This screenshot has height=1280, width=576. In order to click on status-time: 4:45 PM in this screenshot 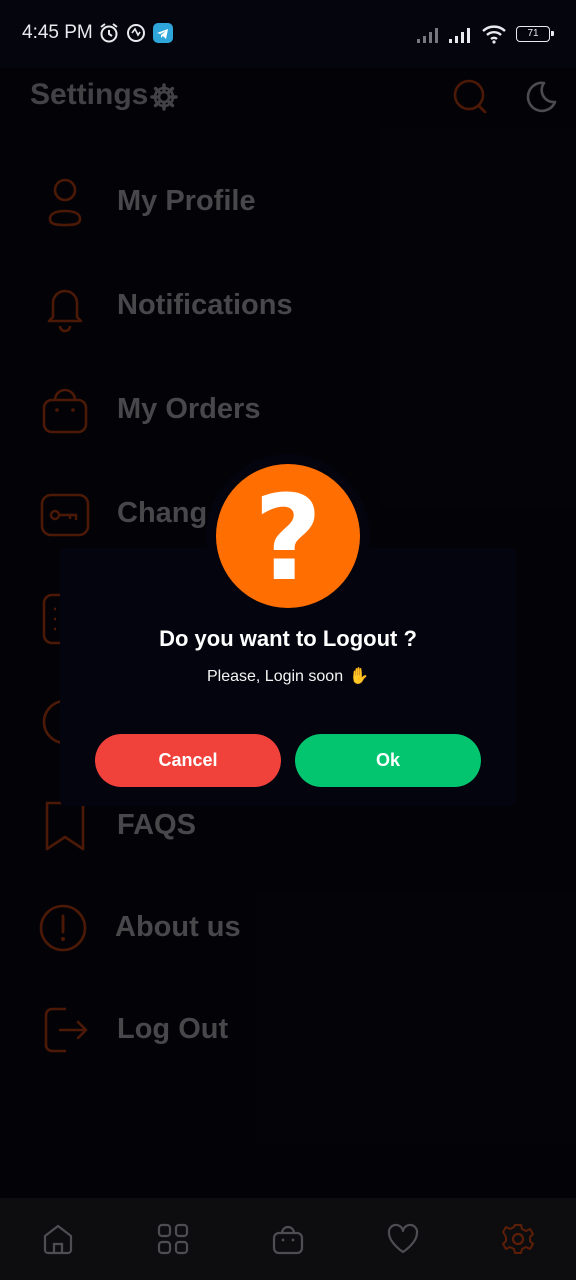, I will do `click(57, 32)`.